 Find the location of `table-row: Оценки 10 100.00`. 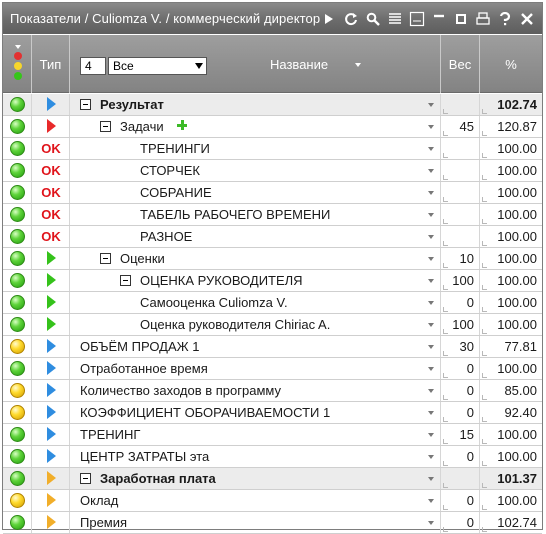

table-row: Оценки 10 100.00 is located at coordinates (272, 259).